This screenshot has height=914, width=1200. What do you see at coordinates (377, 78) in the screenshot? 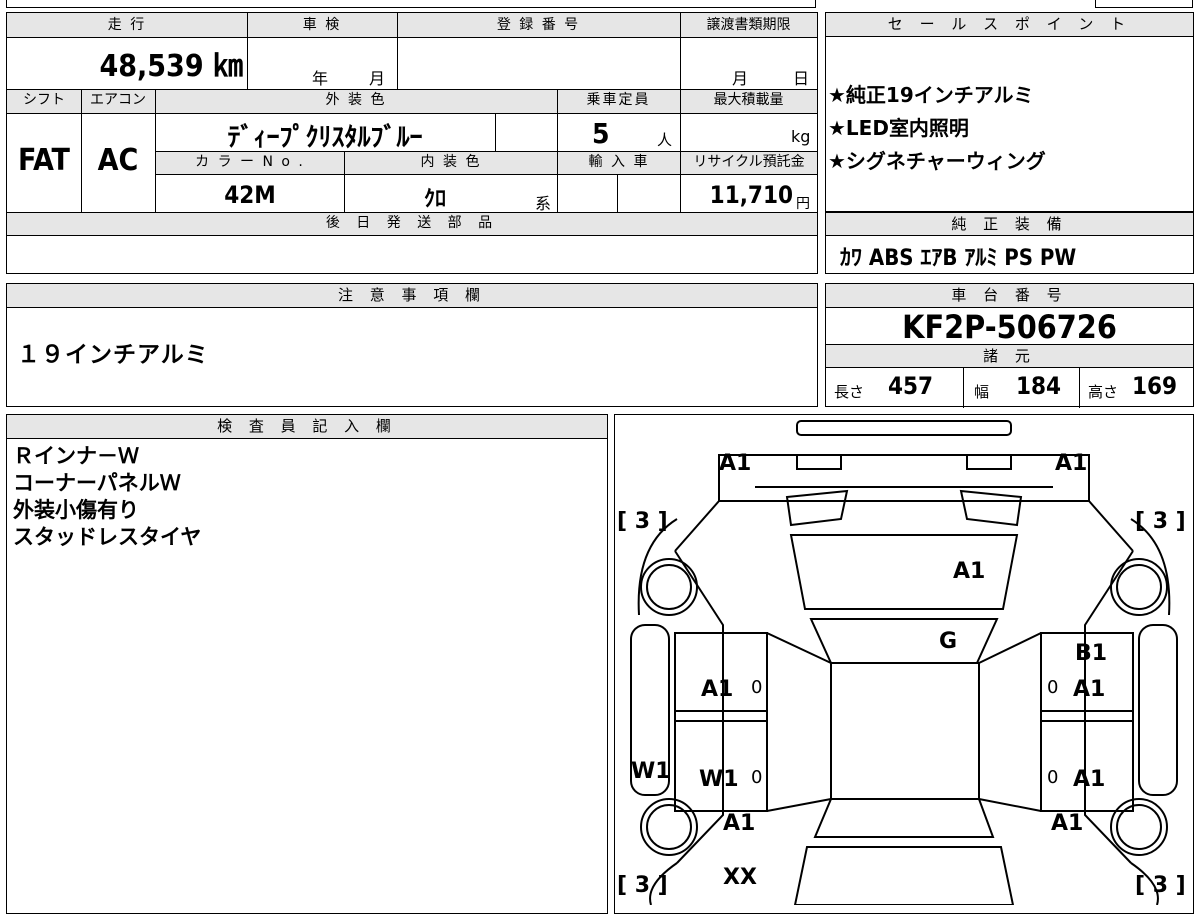
I see `shaken-month-unit: 月` at bounding box center [377, 78].